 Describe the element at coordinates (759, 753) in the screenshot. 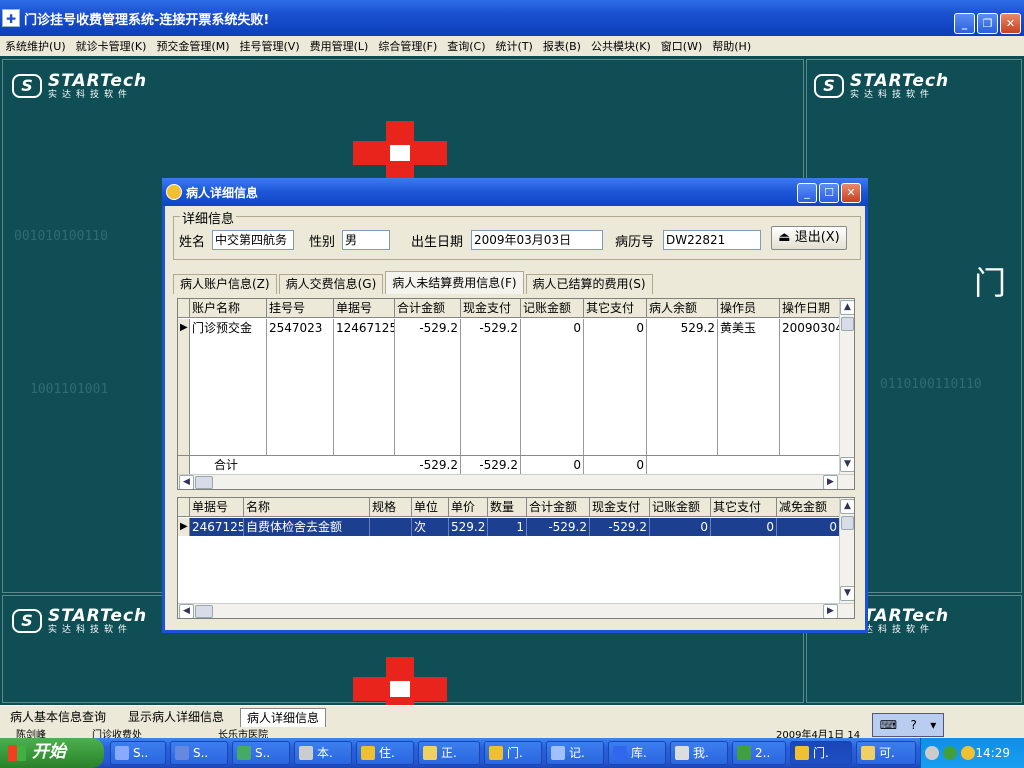

I see `taskbar-item: 2..` at that location.